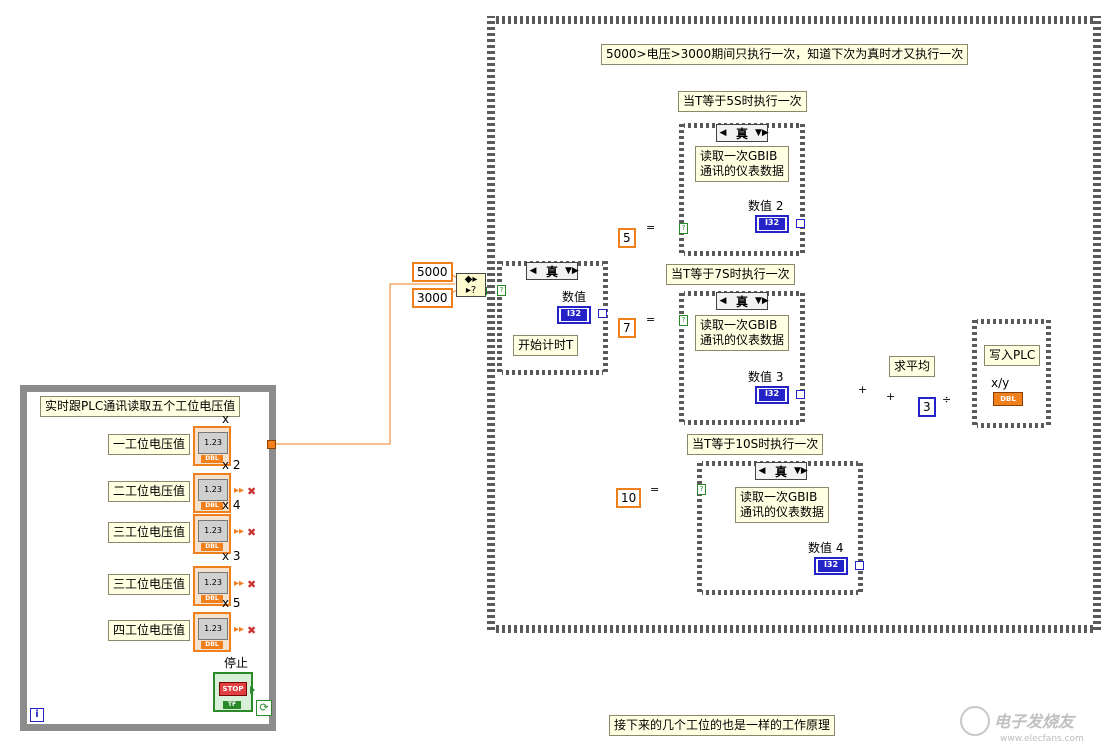  I want to click on footer-note: 接下来的几个工位的也是一样的工作原理, so click(722, 725).